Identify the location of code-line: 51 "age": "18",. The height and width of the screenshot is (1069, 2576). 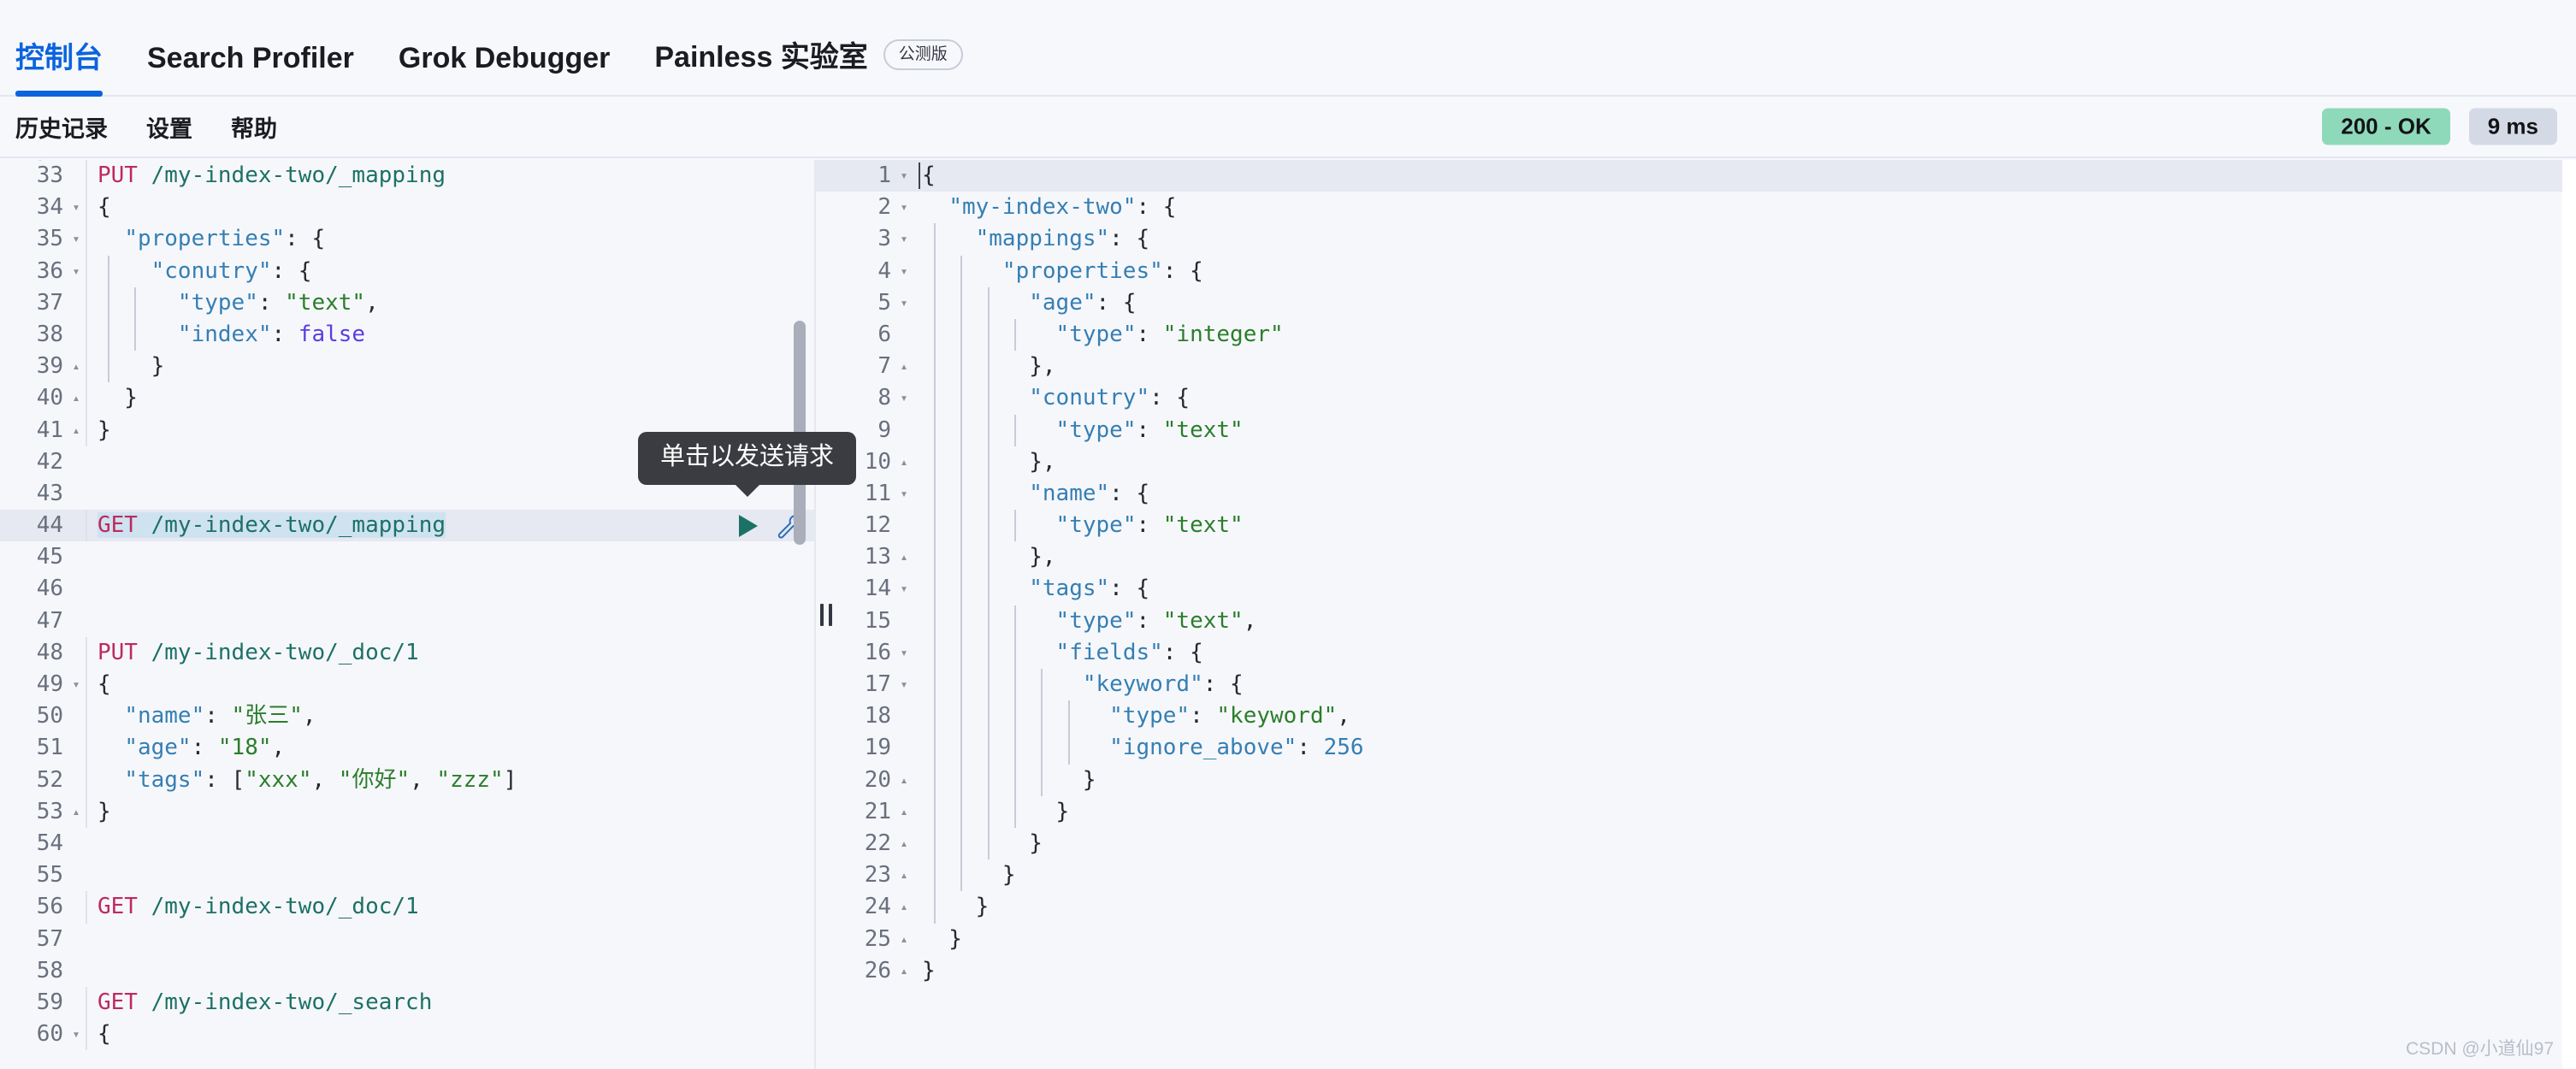
(407, 748).